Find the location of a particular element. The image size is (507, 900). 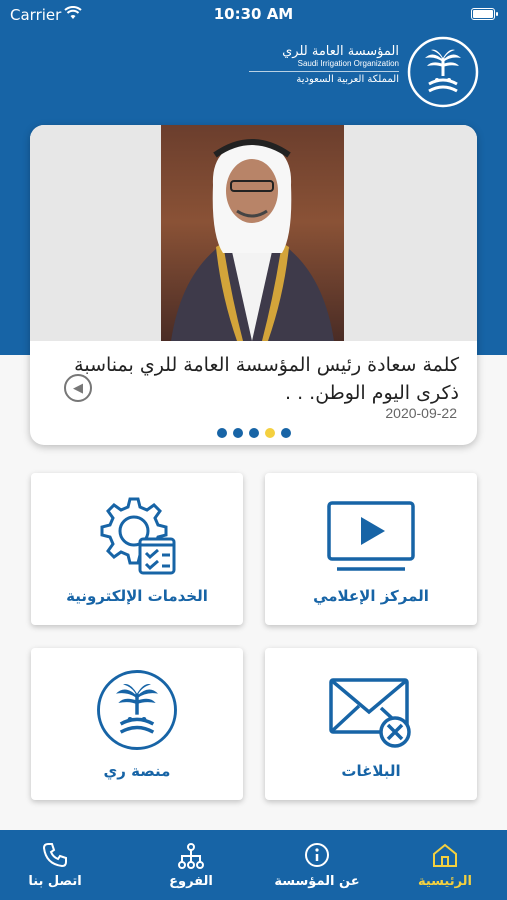

palm-logo-icon is located at coordinates (137, 710).